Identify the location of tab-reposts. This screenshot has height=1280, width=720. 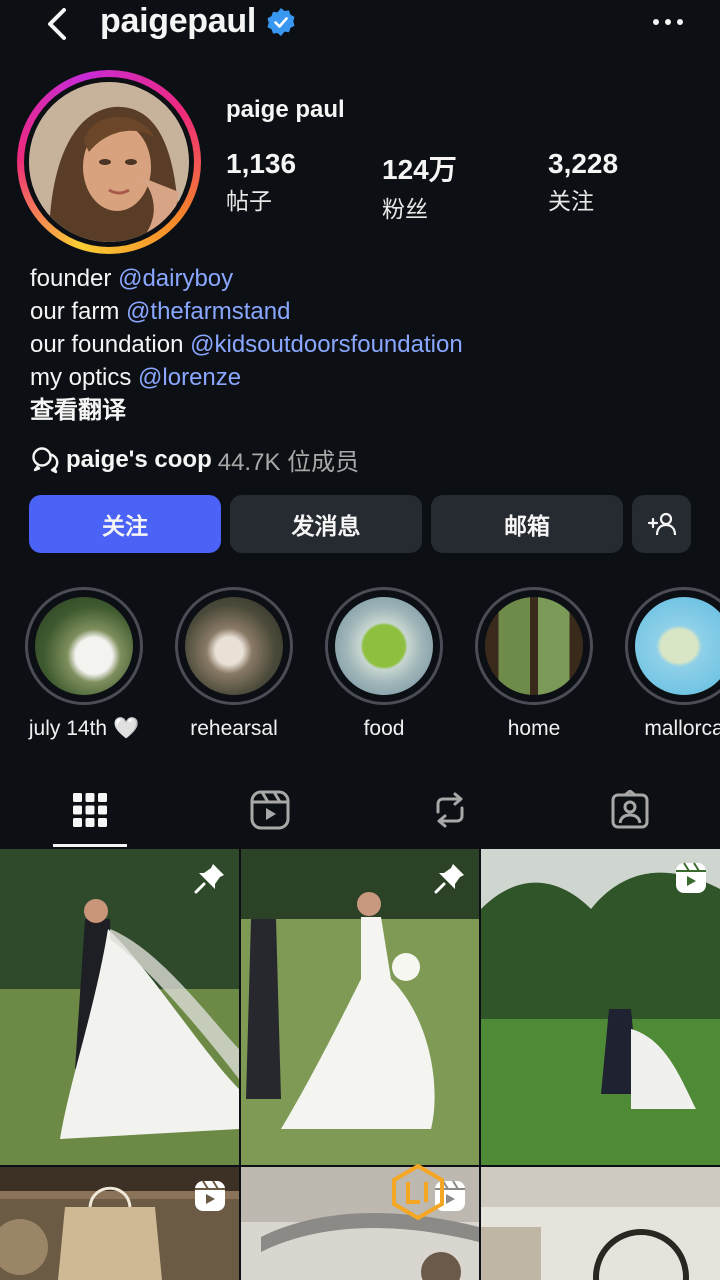
(450, 810).